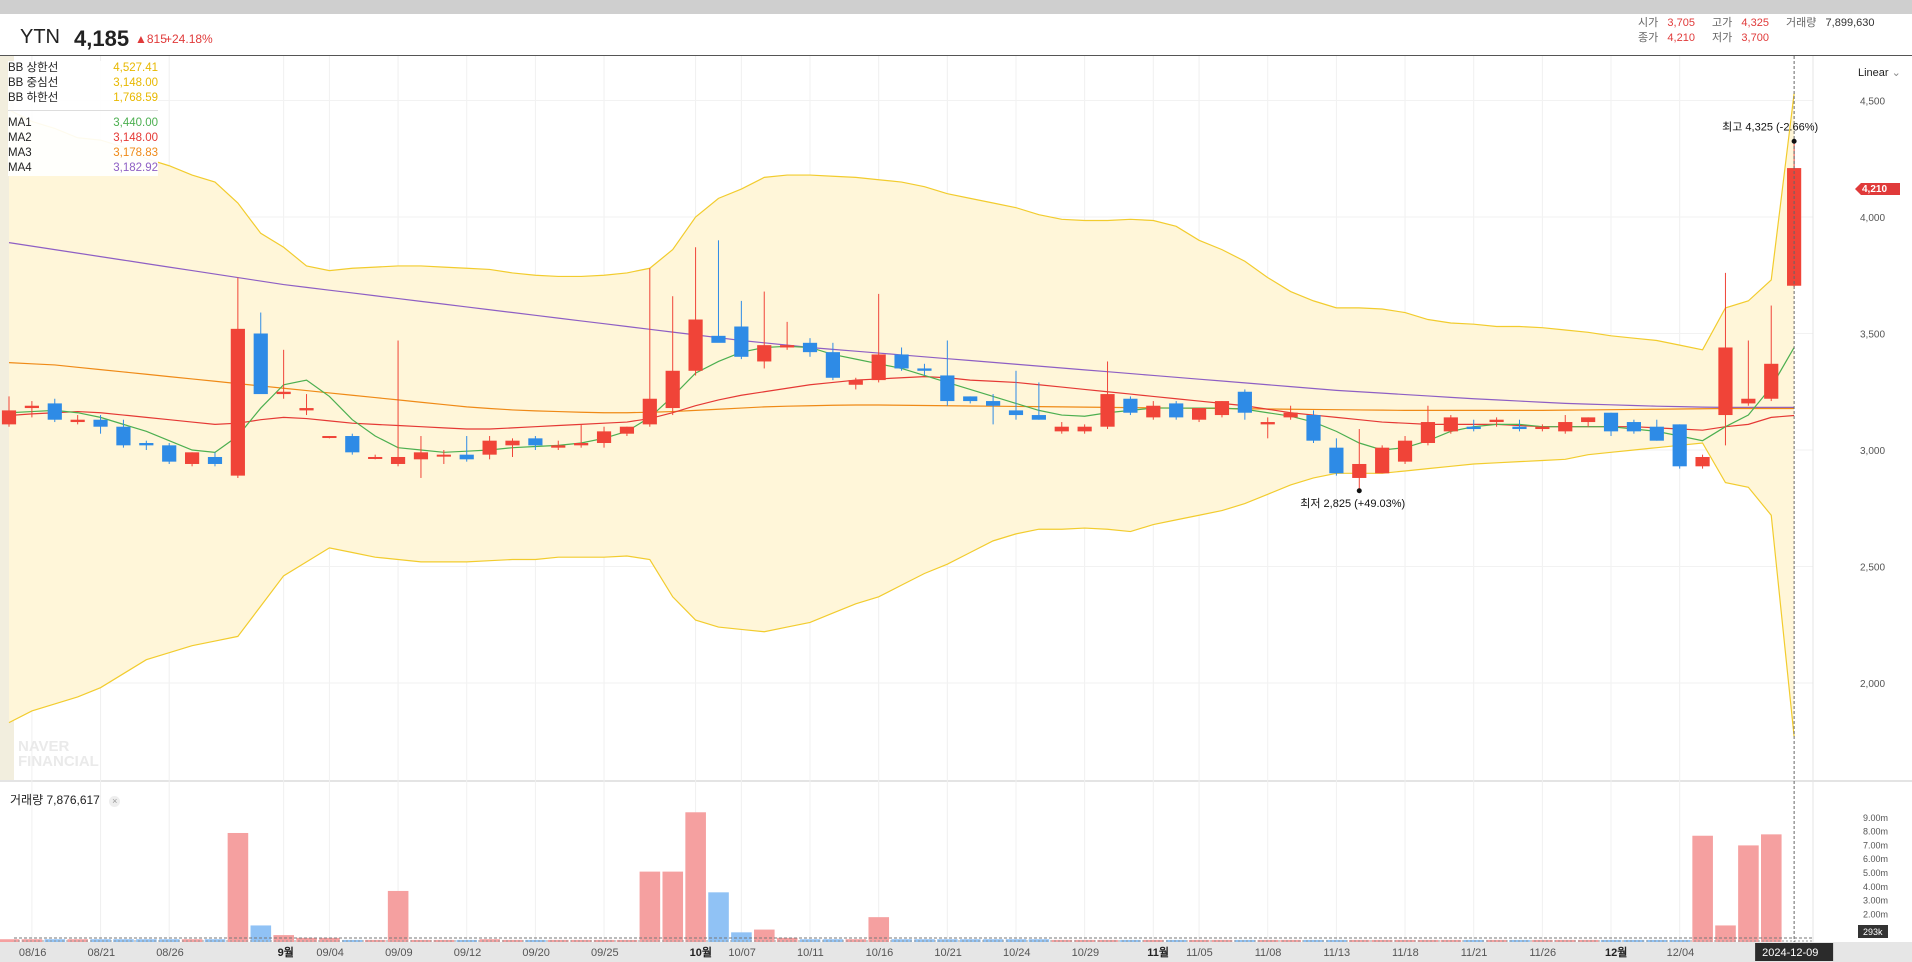 The height and width of the screenshot is (962, 1912). Describe the element at coordinates (1875, 859) in the screenshot. I see `volume-tick-label: 6.00m` at that location.